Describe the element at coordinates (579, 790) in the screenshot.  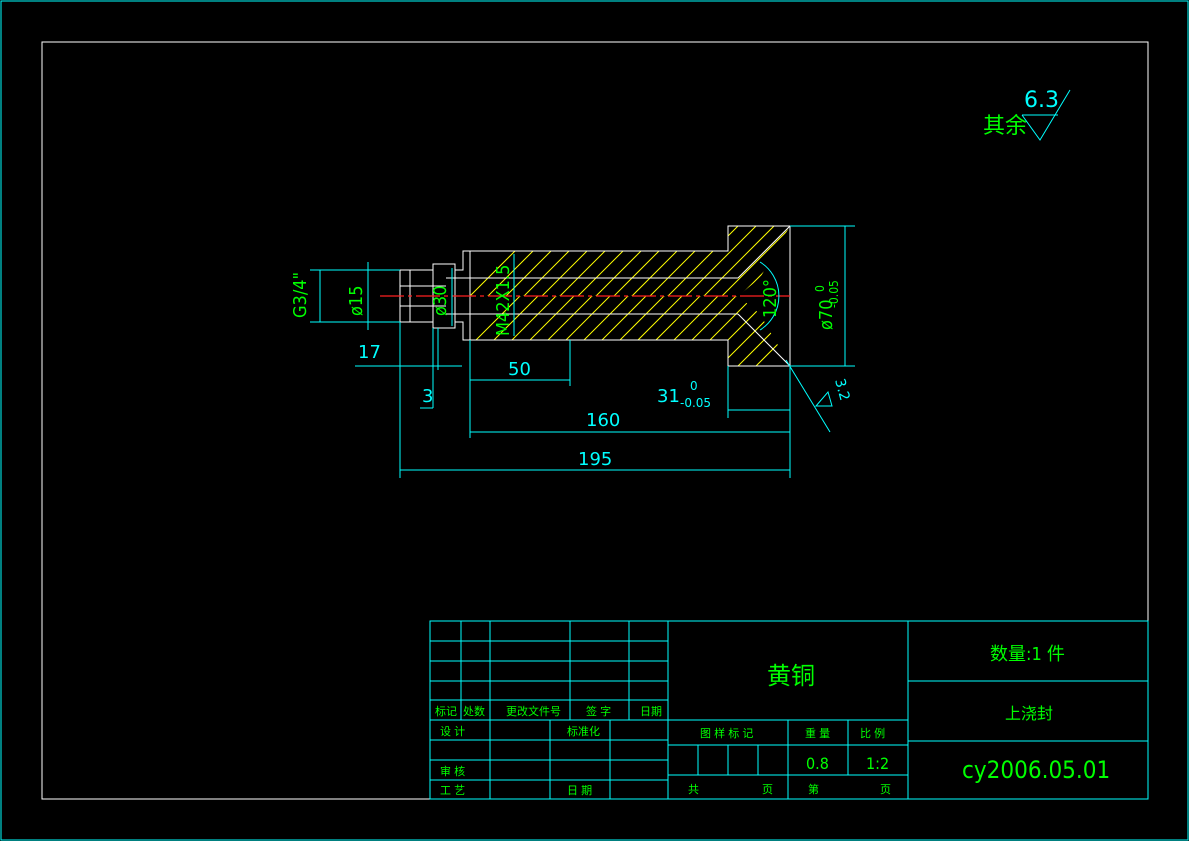
I see `header-date2: 日 期` at that location.